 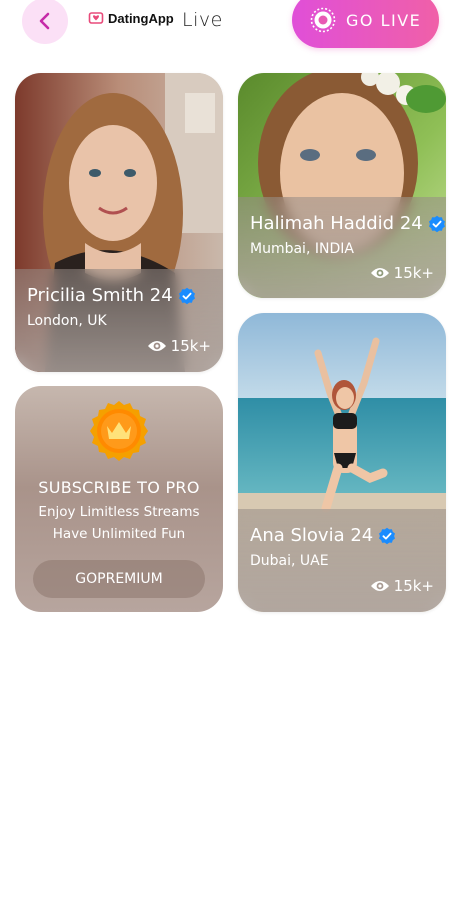 I want to click on name-row: Ana Slovia 24, so click(x=323, y=535).